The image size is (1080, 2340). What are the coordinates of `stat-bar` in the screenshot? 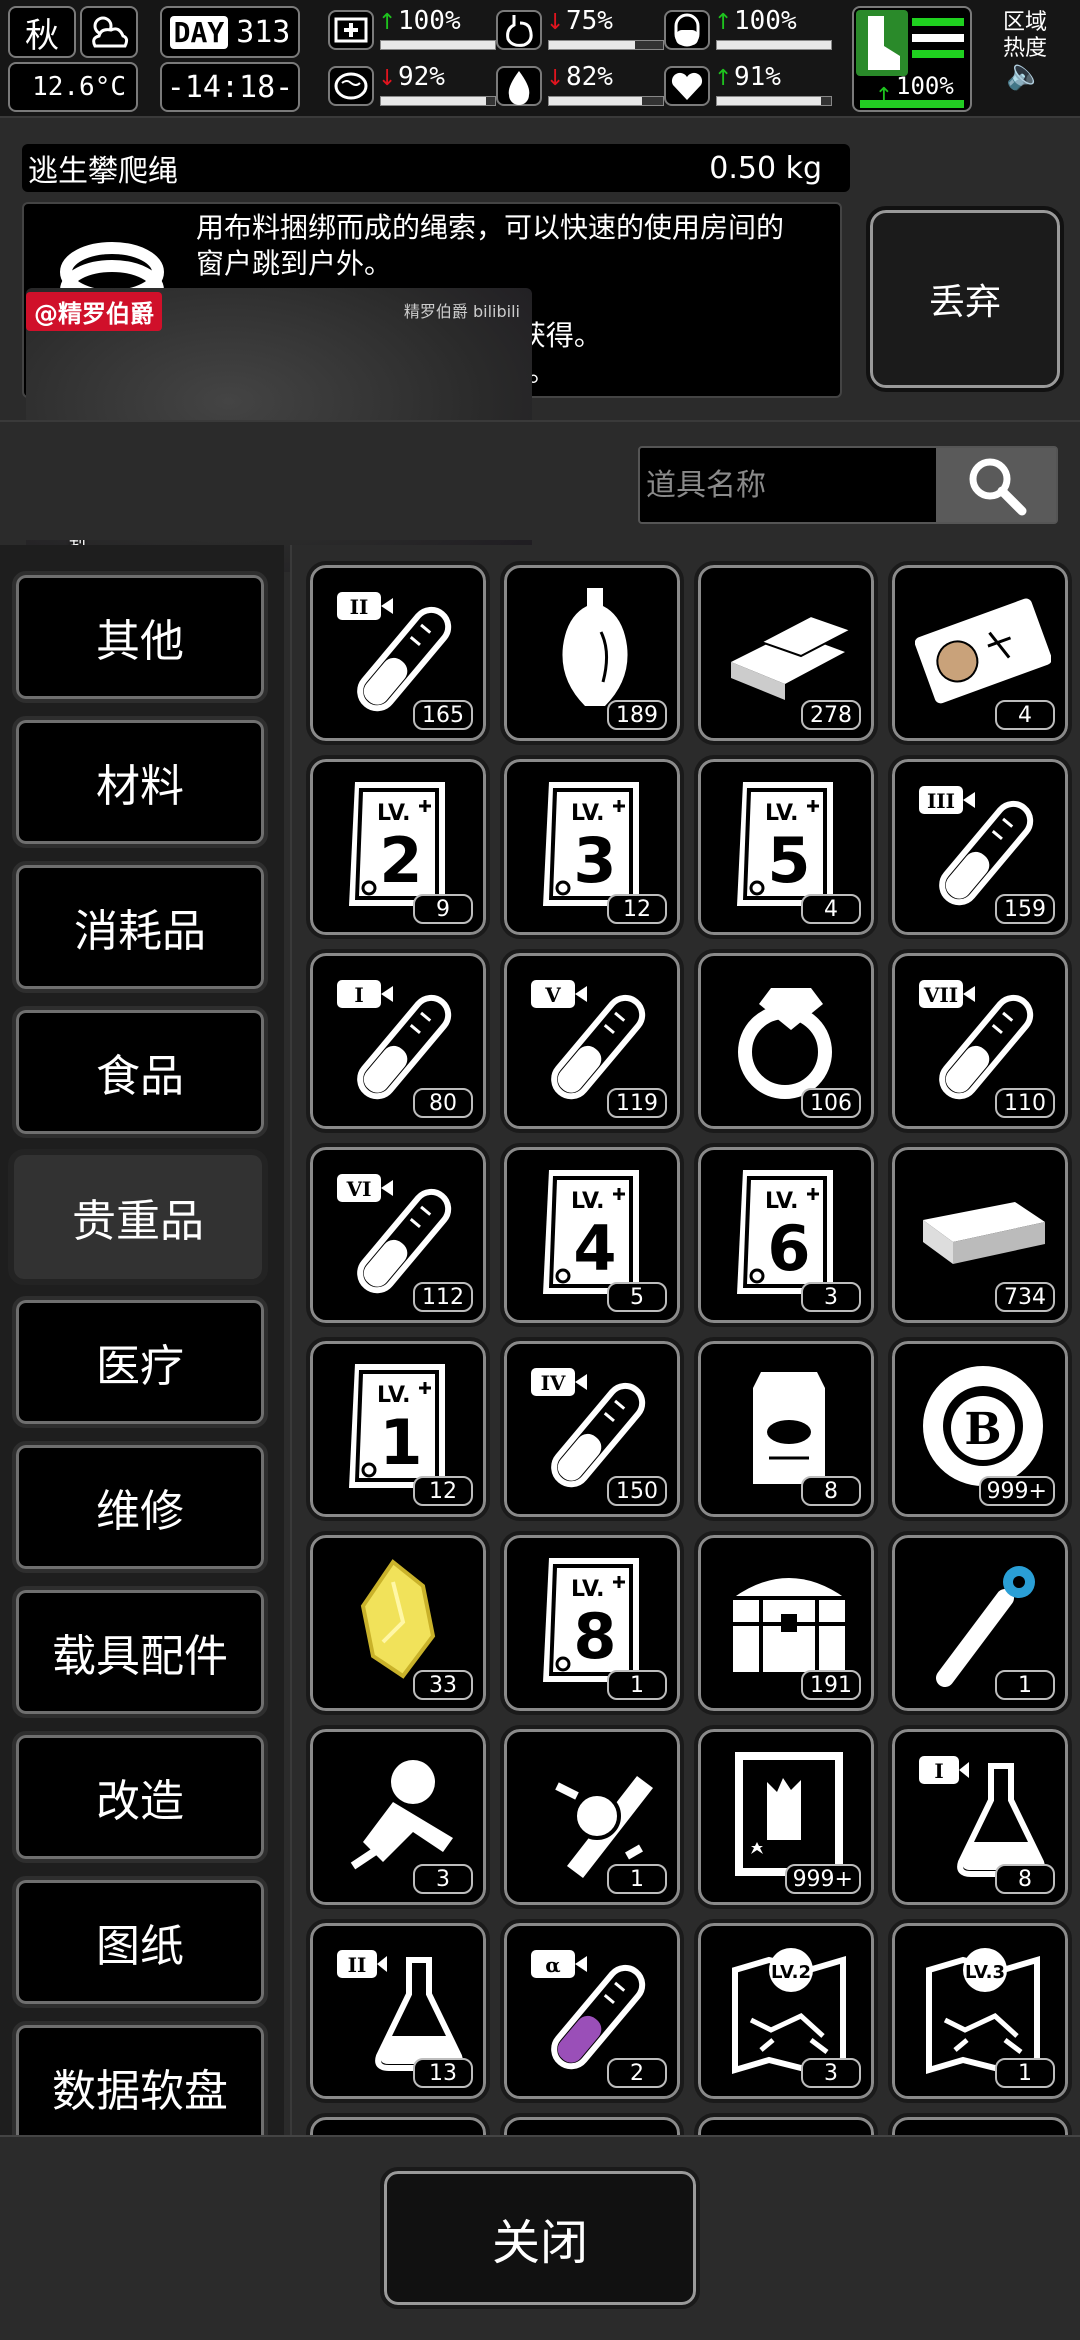 It's located at (438, 45).